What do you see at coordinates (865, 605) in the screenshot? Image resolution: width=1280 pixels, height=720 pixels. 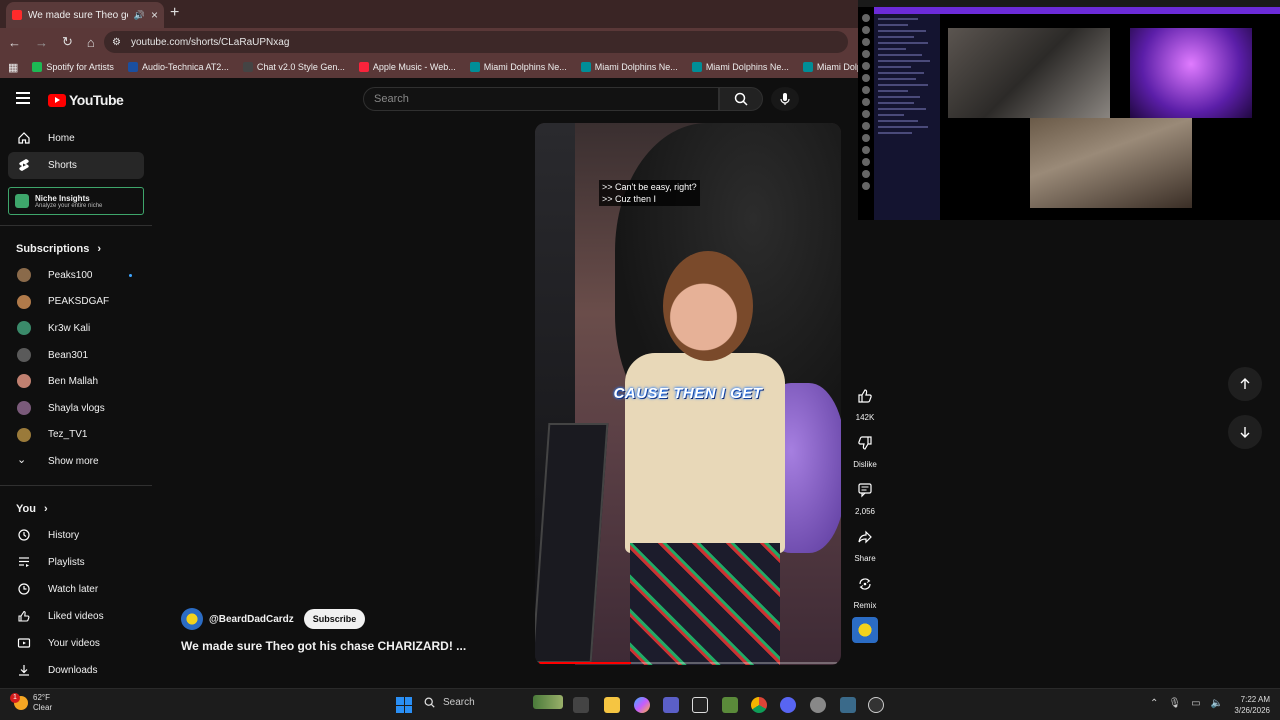 I see `remix-label: Remix` at bounding box center [865, 605].